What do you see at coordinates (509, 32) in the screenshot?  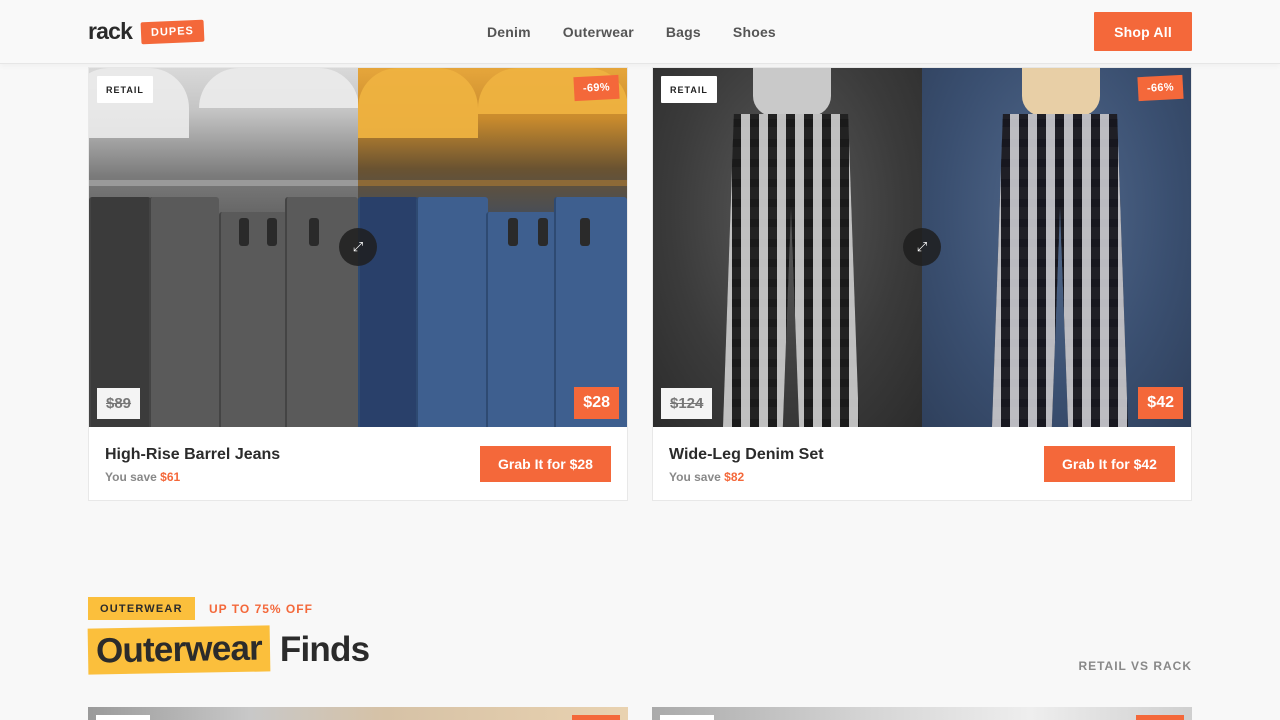 I see `nav-item-denim: Denim` at bounding box center [509, 32].